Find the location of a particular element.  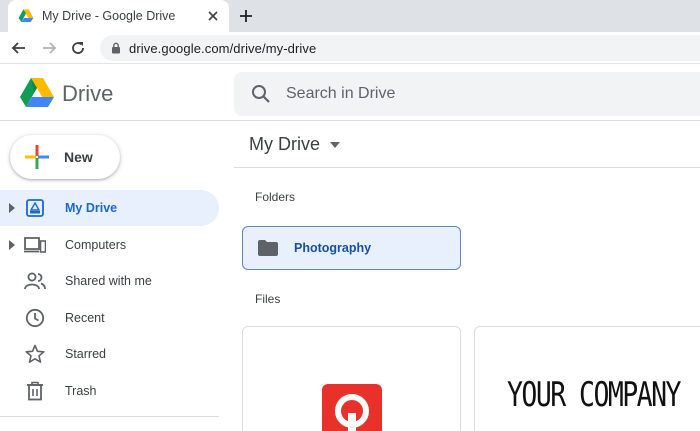

people-icon is located at coordinates (35, 281).